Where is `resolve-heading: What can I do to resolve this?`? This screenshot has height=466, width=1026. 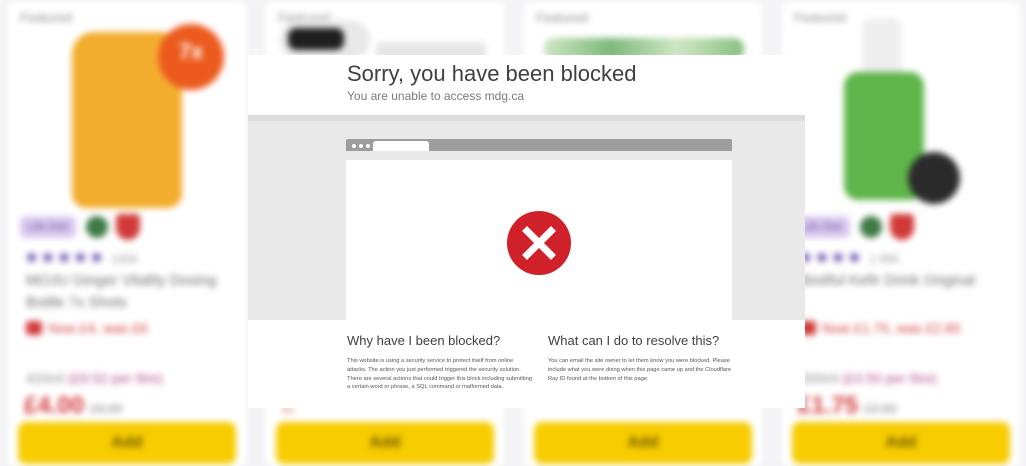
resolve-heading: What can I do to resolve this? is located at coordinates (634, 340).